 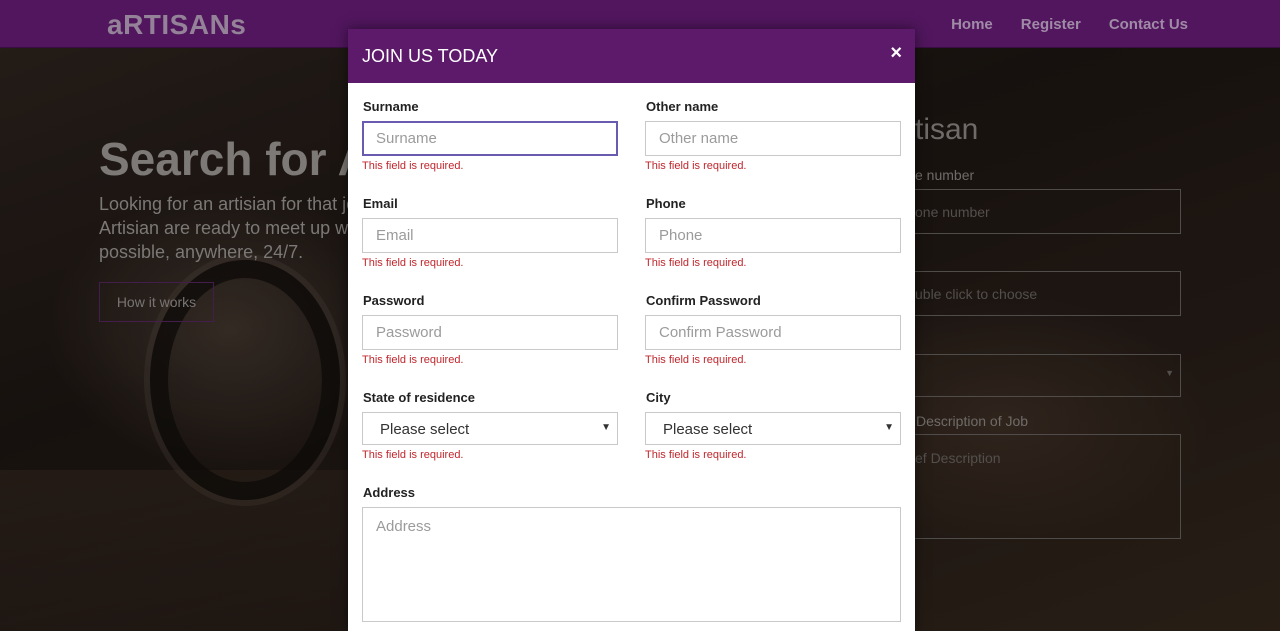 I want to click on city-label: City, so click(x=658, y=397).